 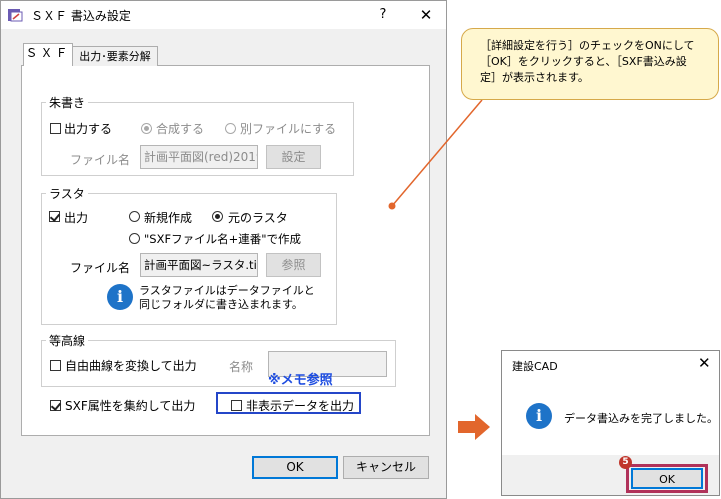 I want to click on popup-ok-button: OK, so click(x=667, y=478).